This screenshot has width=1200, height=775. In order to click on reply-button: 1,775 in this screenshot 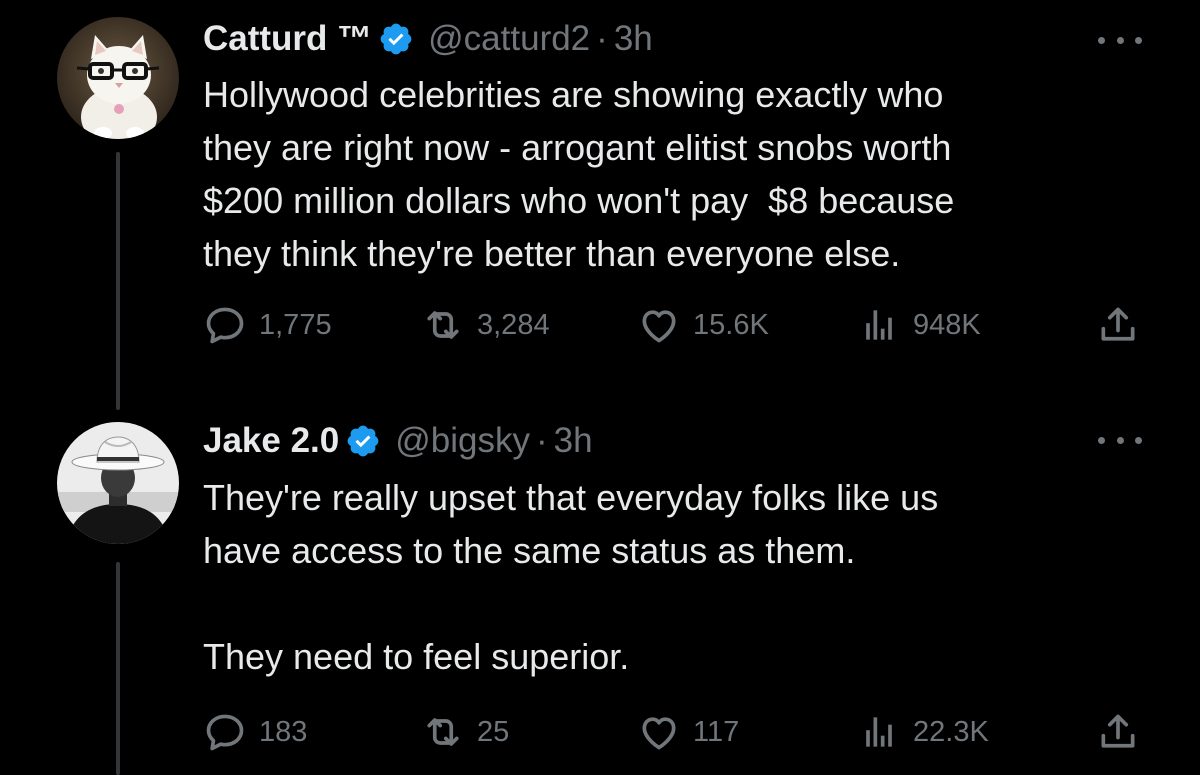, I will do `click(267, 325)`.